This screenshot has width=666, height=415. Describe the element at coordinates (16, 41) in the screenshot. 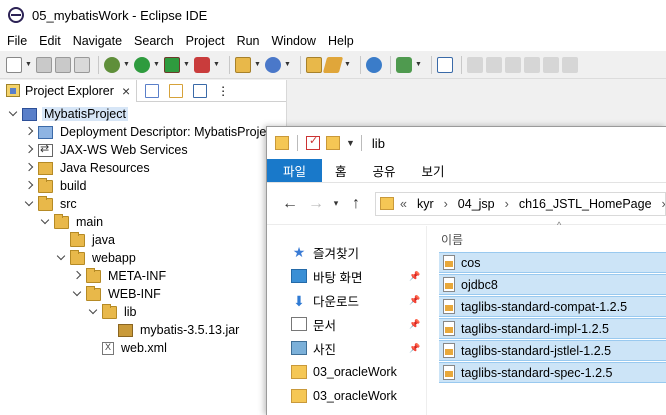

I see `menu-file: File` at that location.